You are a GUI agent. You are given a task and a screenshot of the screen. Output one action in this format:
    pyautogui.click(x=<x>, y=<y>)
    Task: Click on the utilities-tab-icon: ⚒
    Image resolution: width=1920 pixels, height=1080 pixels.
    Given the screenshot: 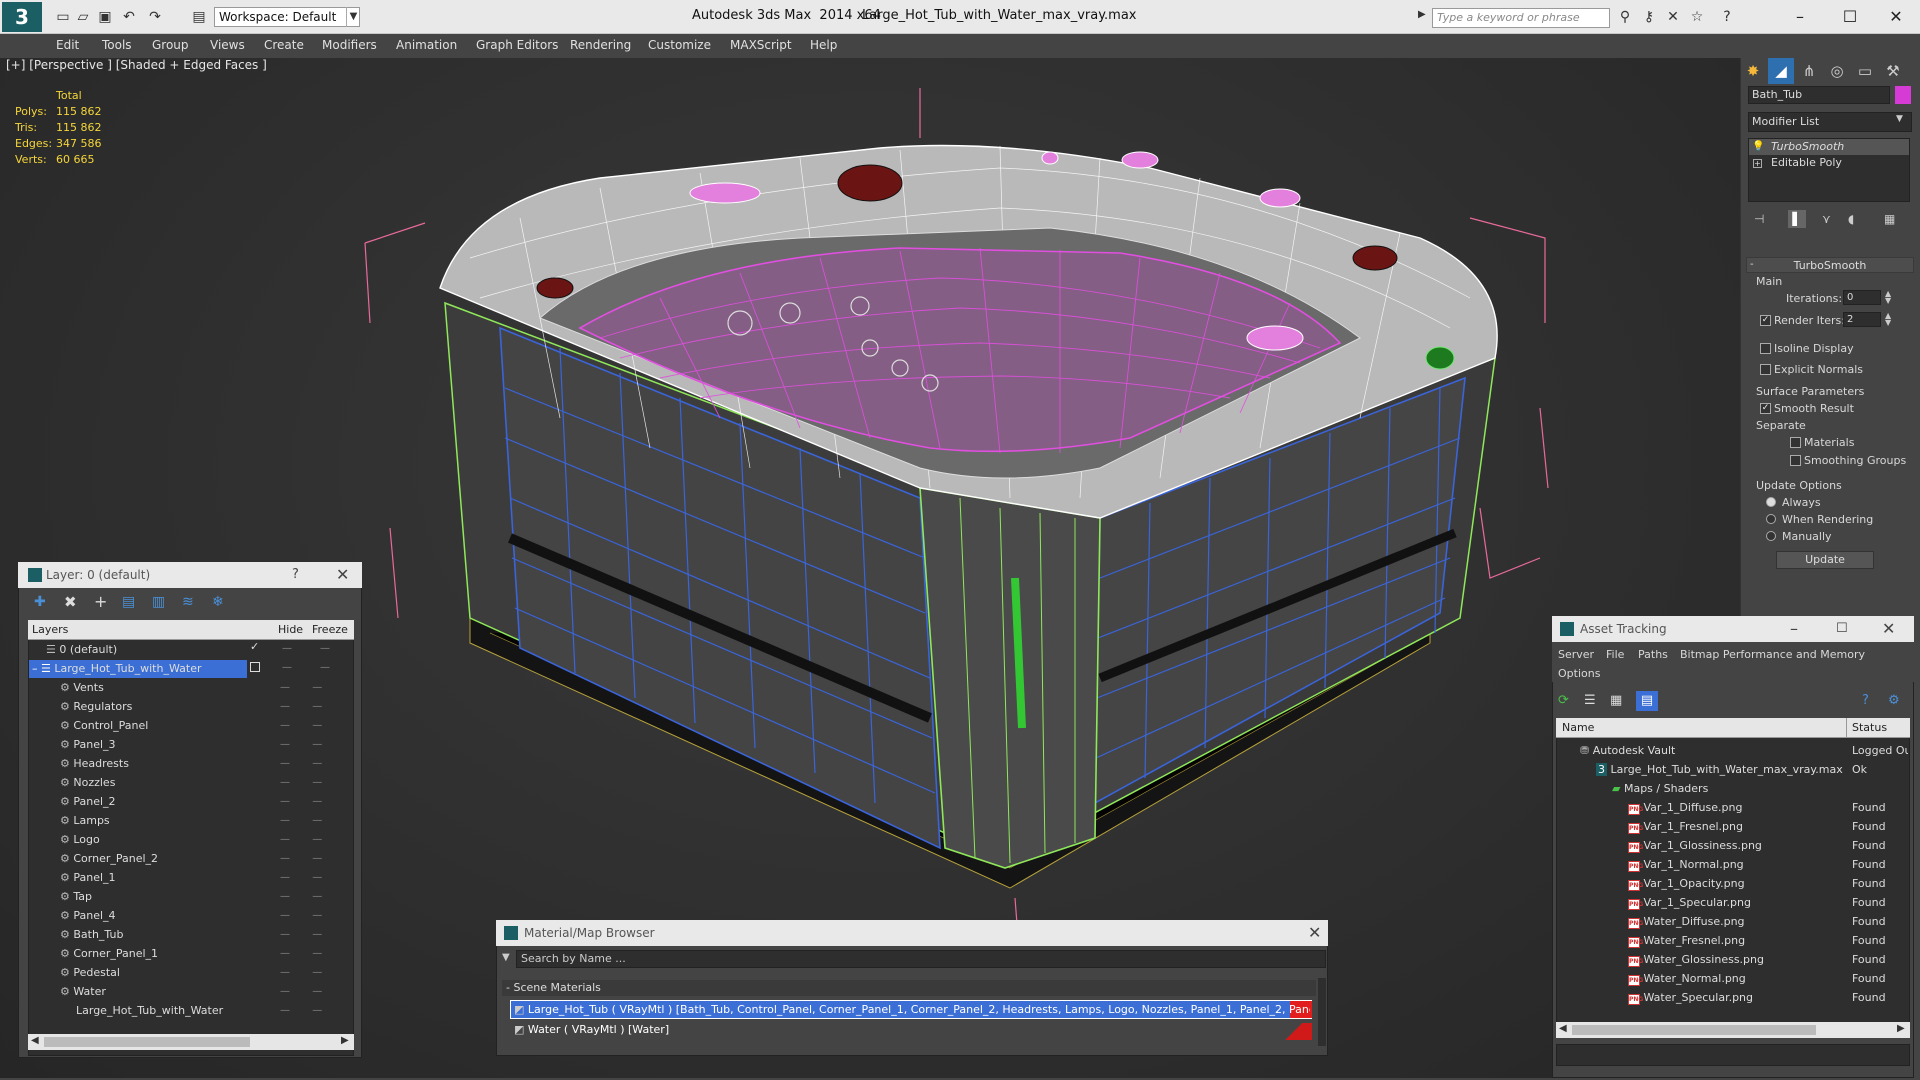 What is the action you would take?
    pyautogui.click(x=1893, y=71)
    